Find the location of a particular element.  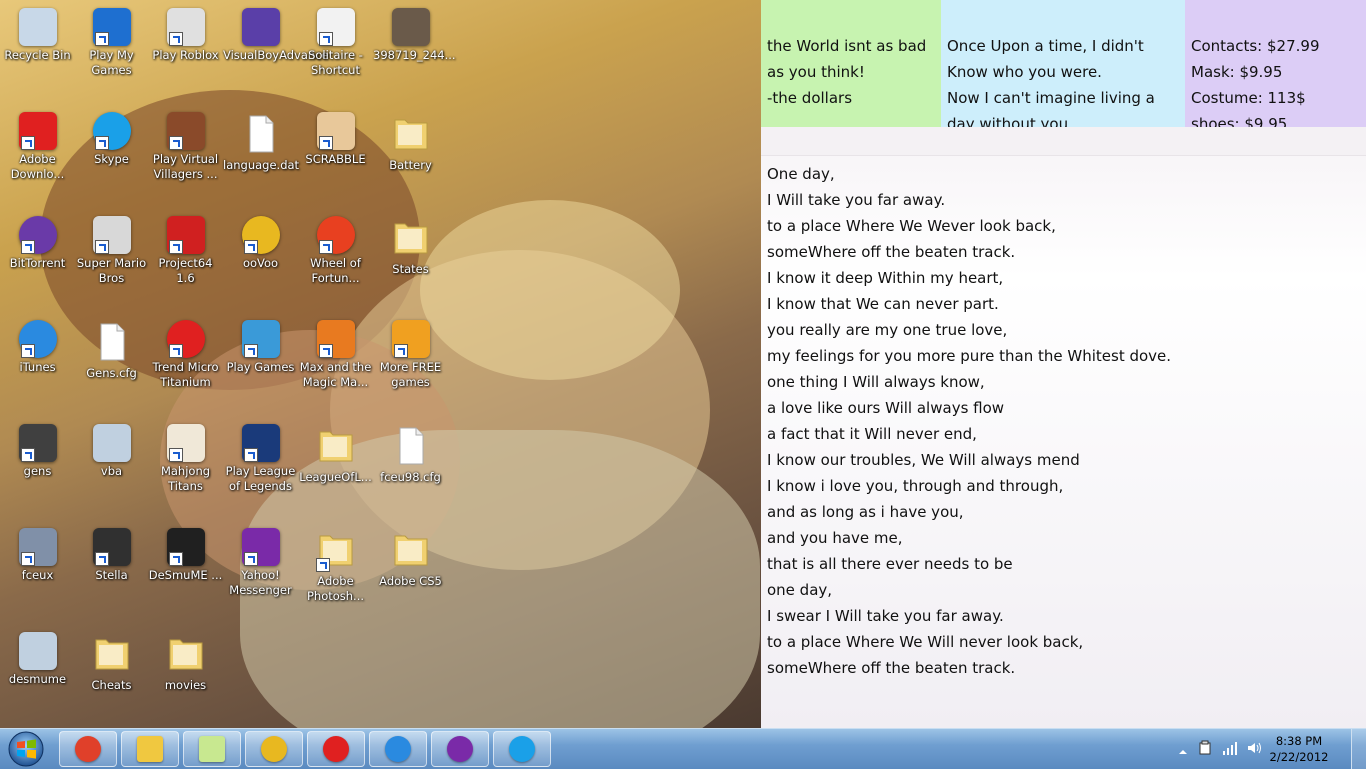

desktop-icon: movies is located at coordinates (185, 678).